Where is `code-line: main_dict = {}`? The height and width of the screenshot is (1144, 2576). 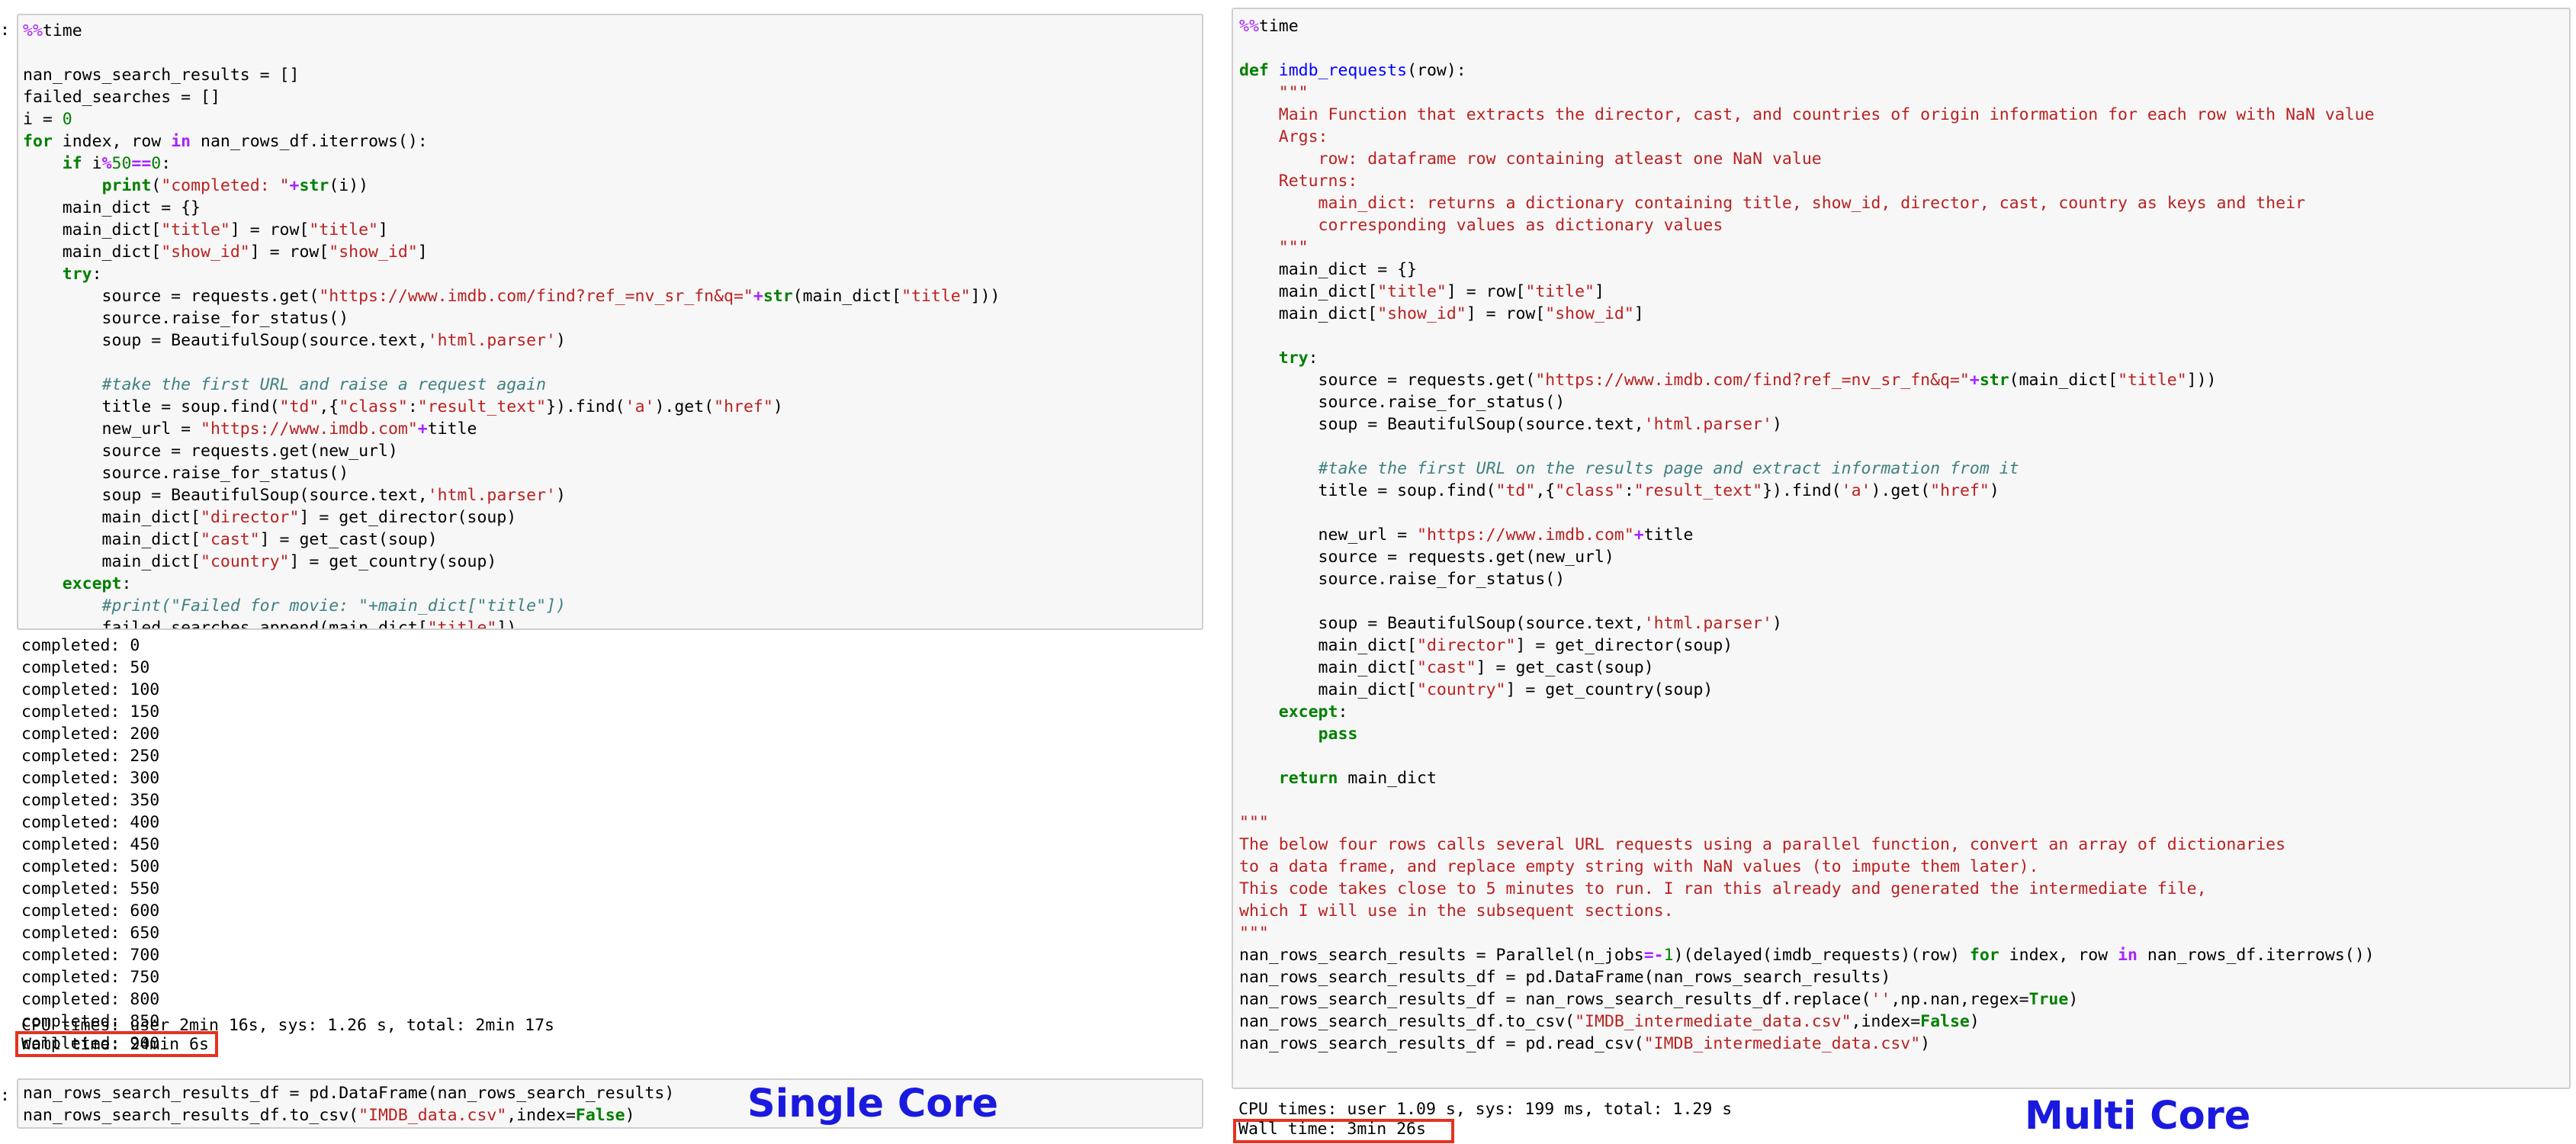 code-line: main_dict = {} is located at coordinates (1807, 270).